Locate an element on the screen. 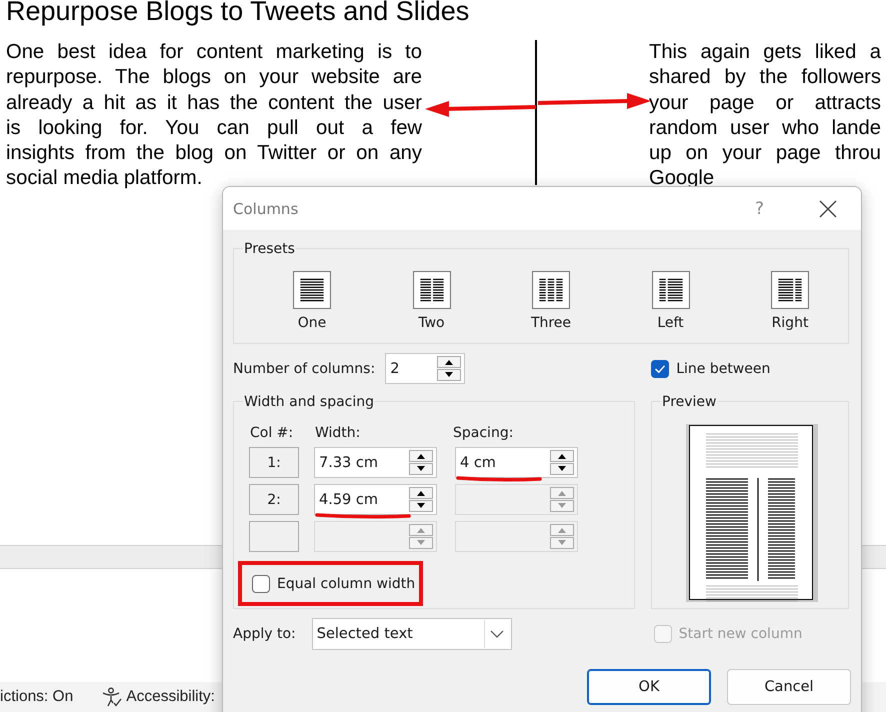 The width and height of the screenshot is (886, 712). checkbox-label: Start new column is located at coordinates (740, 634).